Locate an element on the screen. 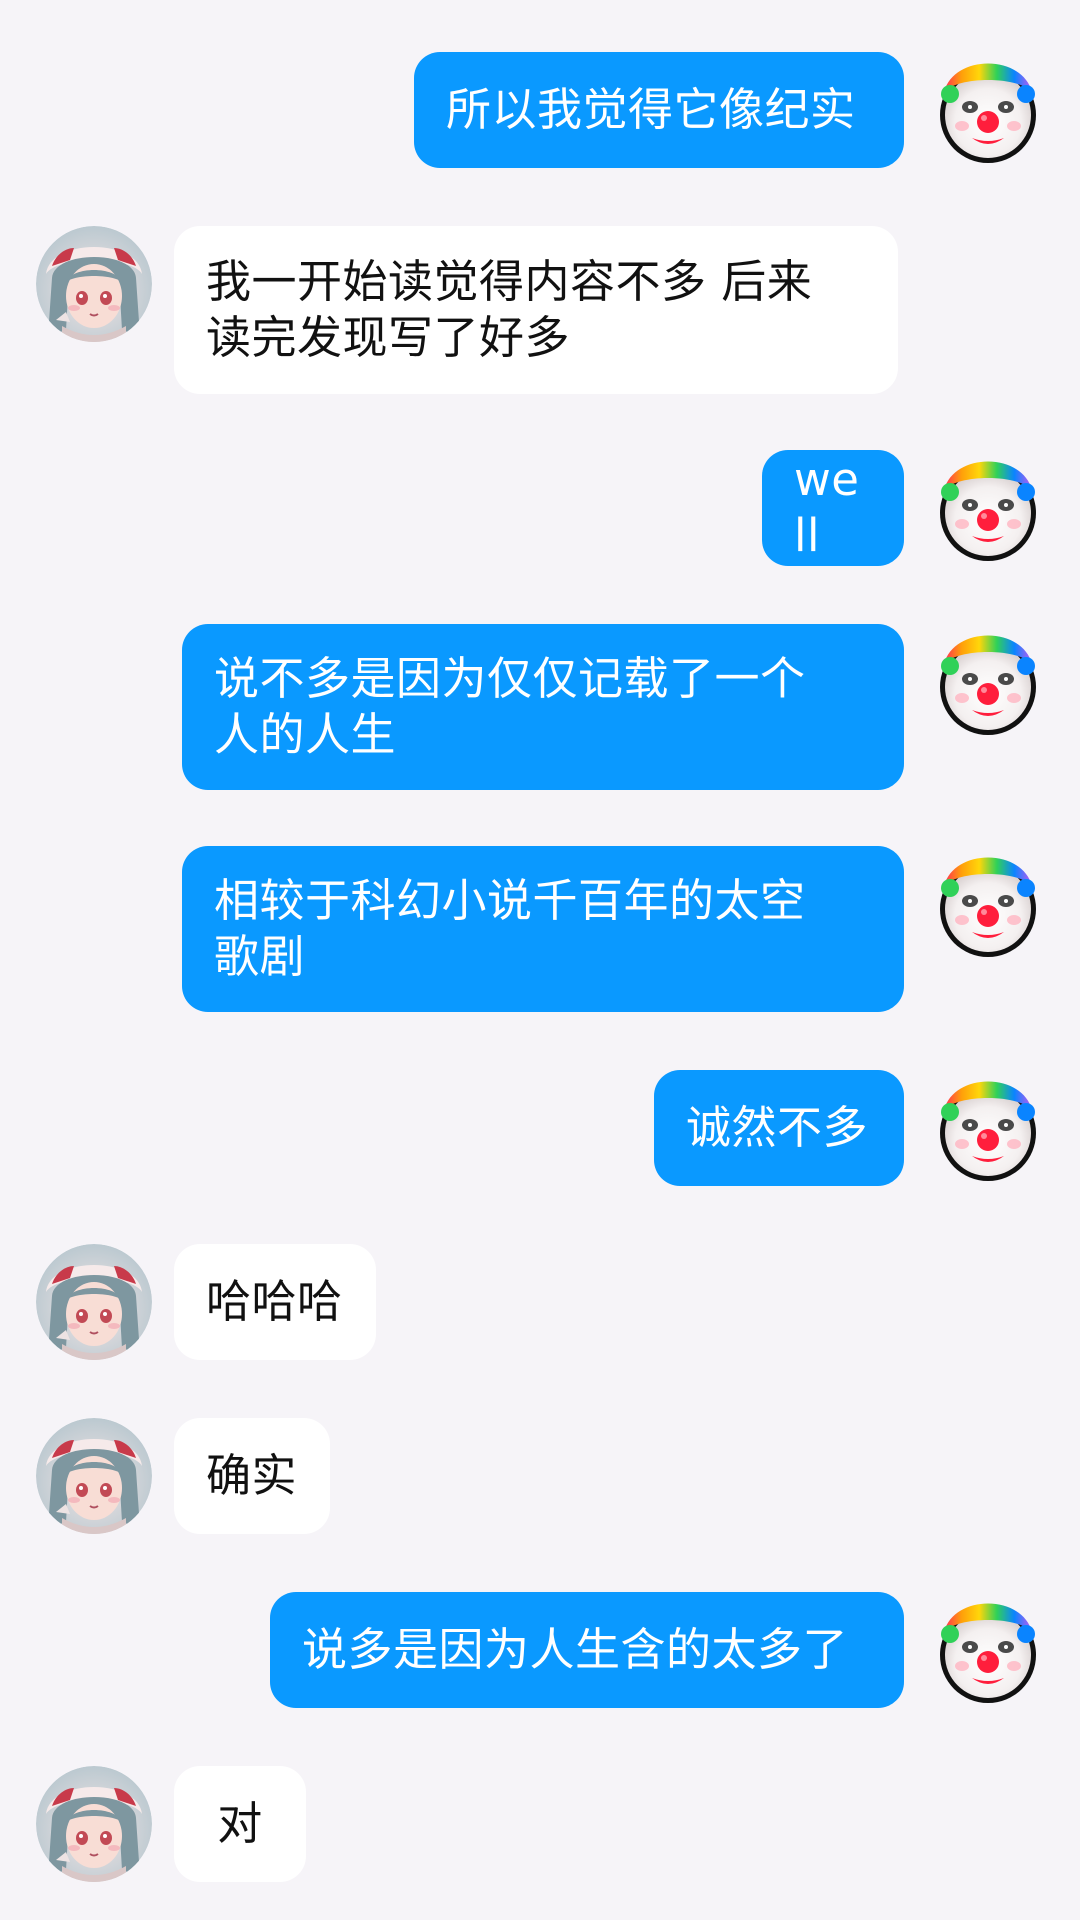  message-outgoing: 说不多是因为仅仅记载了一个 人的人生 is located at coordinates (543, 707).